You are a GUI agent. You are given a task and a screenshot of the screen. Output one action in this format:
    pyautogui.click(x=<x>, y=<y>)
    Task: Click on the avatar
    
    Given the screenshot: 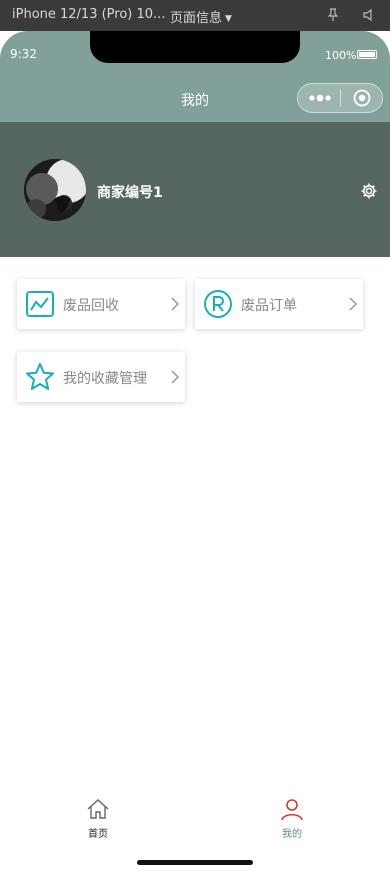 What is the action you would take?
    pyautogui.click(x=55, y=190)
    